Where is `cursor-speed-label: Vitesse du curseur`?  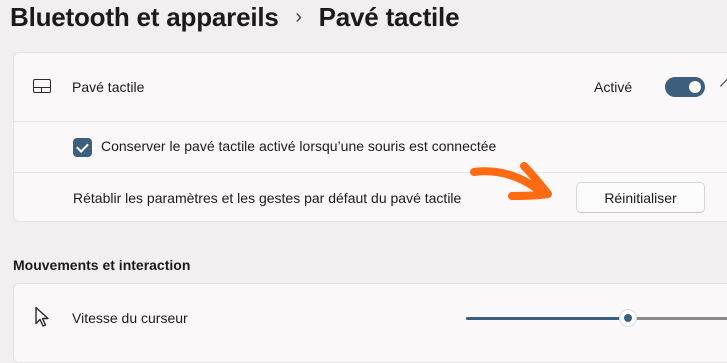 cursor-speed-label: Vitesse du curseur is located at coordinates (130, 318).